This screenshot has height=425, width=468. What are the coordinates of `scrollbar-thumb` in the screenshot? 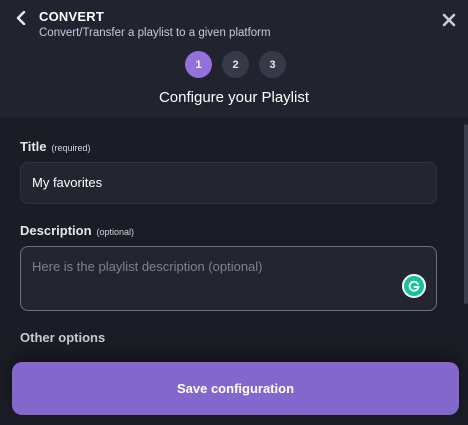 It's located at (466, 214).